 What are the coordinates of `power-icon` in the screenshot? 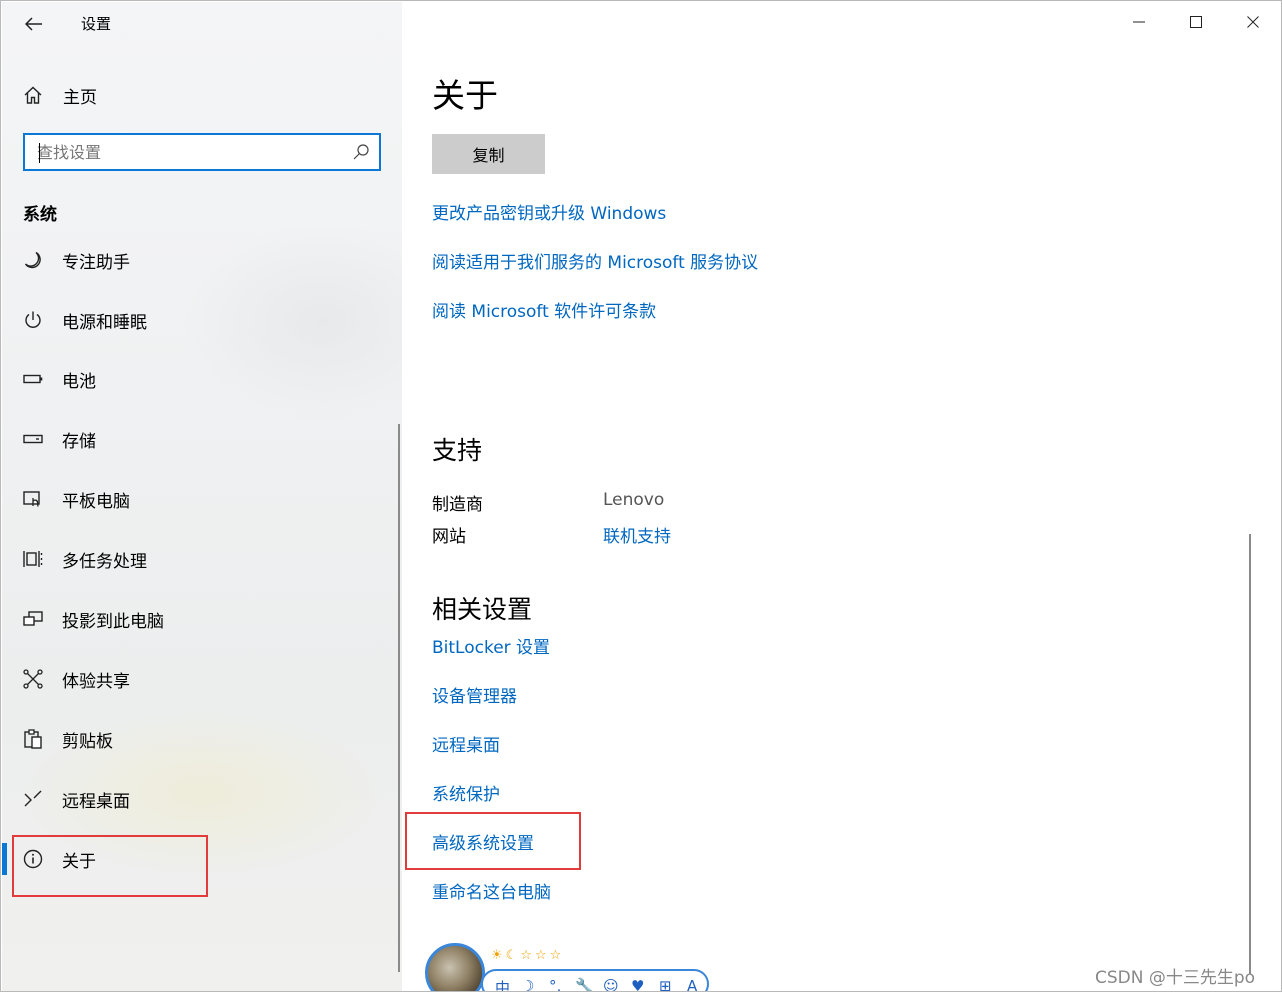 It's located at (33, 320).